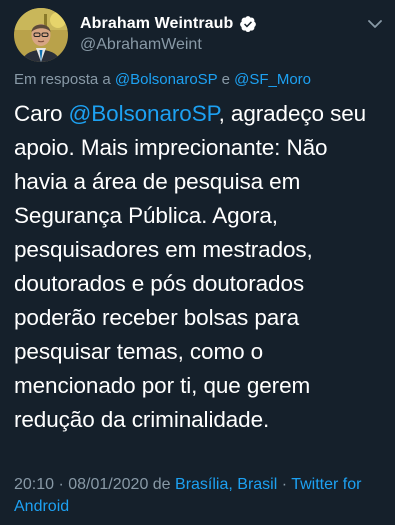  What do you see at coordinates (226, 79) in the screenshot?
I see `reply-conjunction: e` at bounding box center [226, 79].